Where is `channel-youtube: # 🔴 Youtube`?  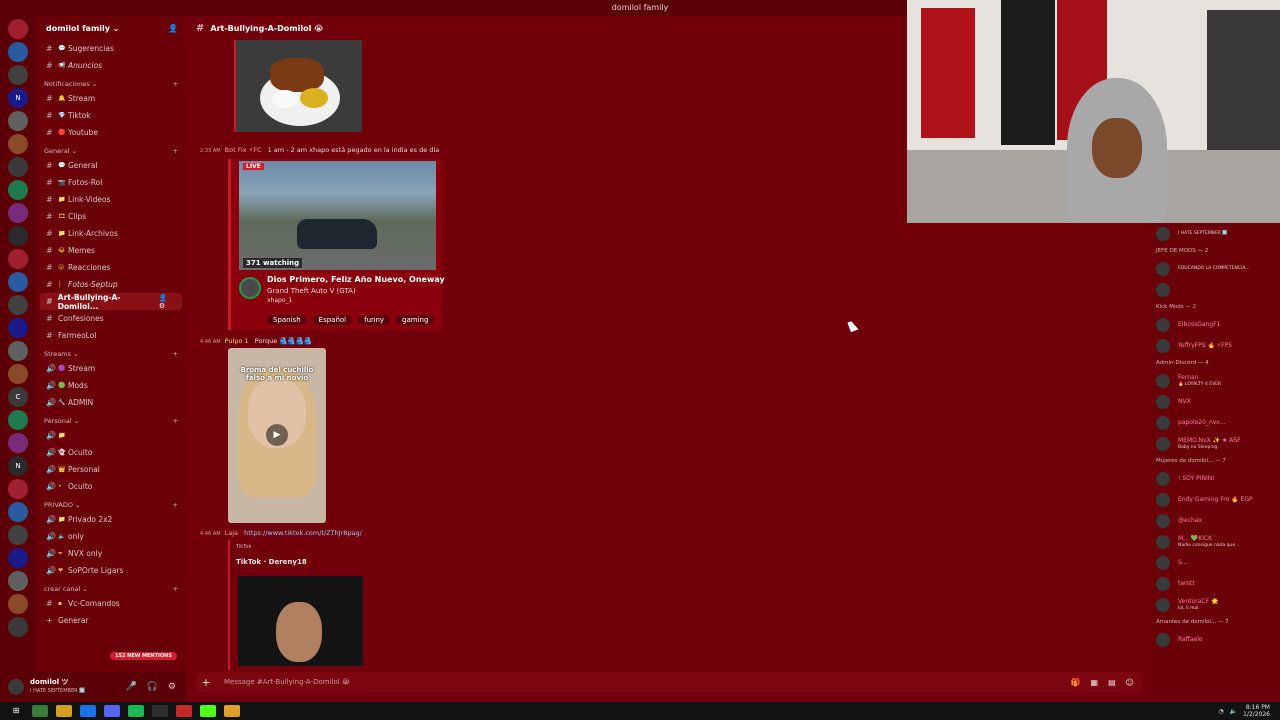 channel-youtube: # 🔴 Youtube is located at coordinates (111, 132).